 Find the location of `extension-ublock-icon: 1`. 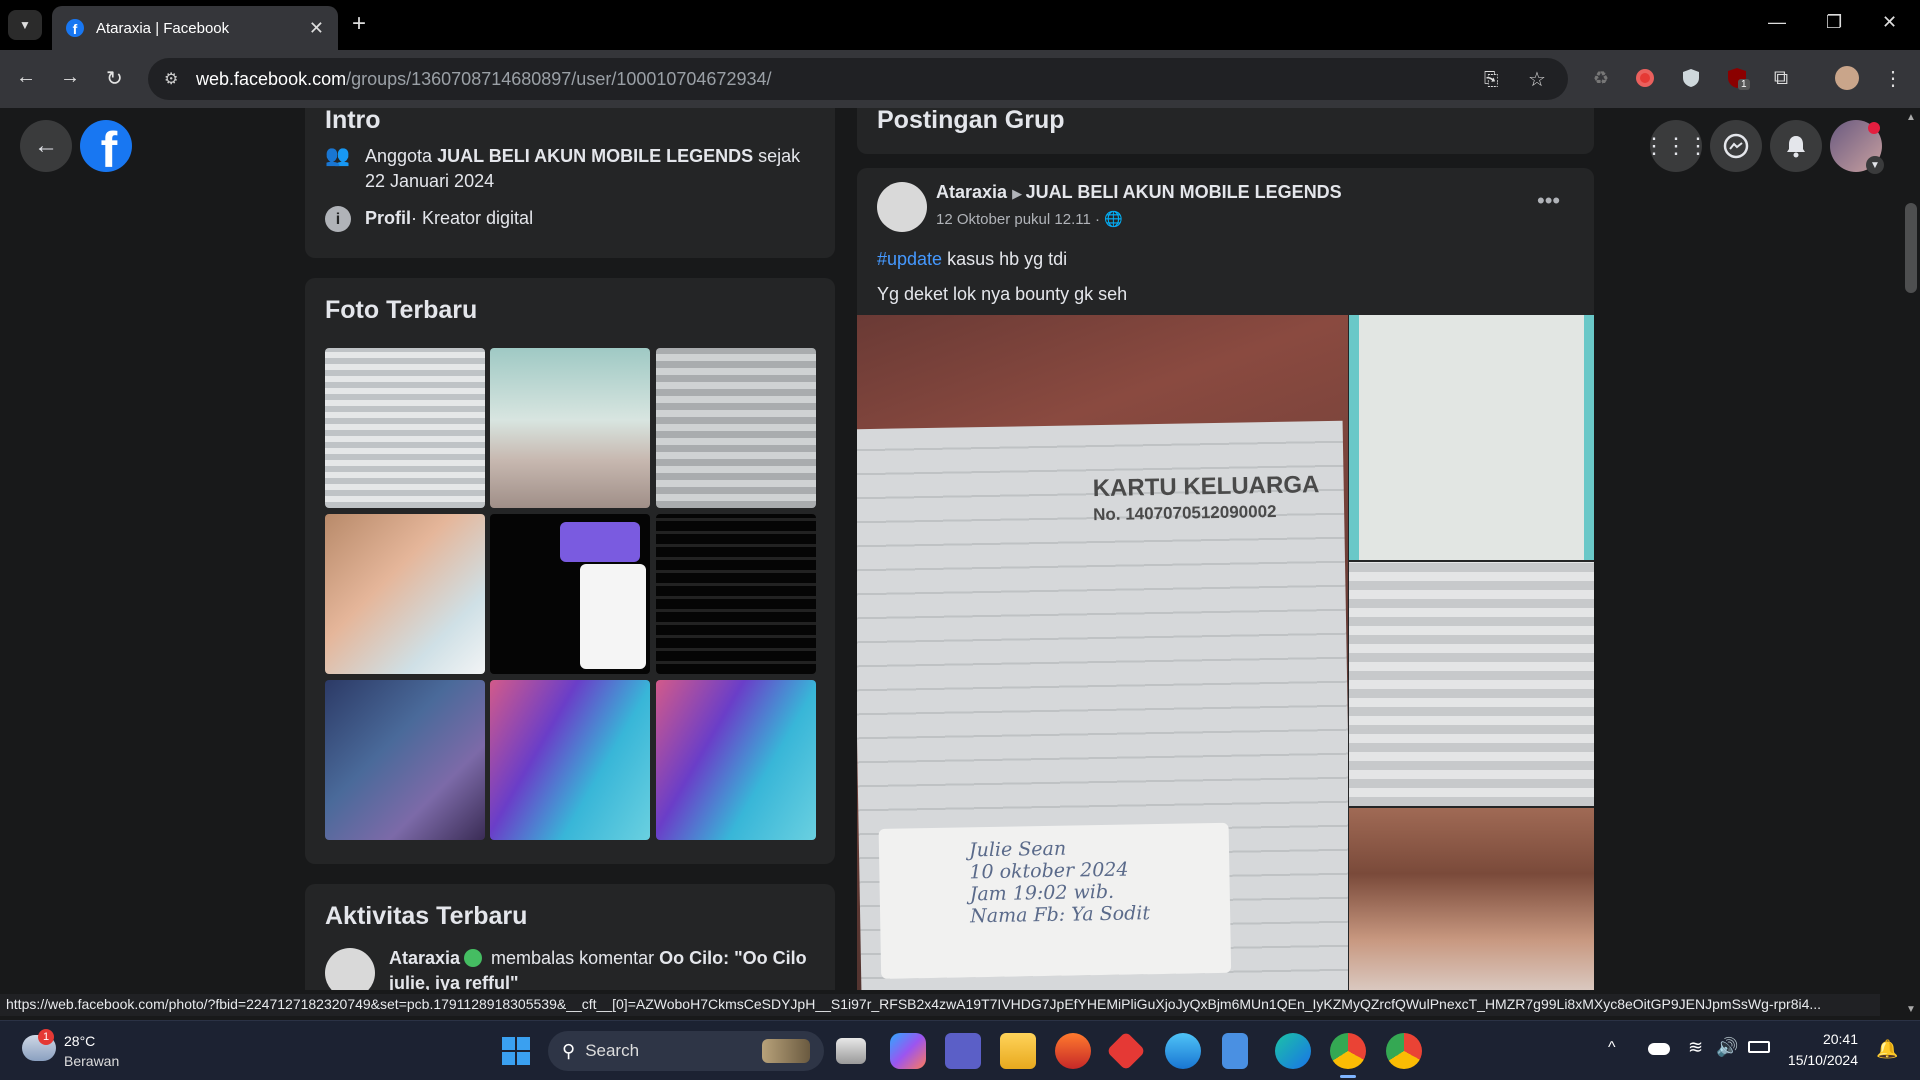

extension-ublock-icon: 1 is located at coordinates (1737, 78).